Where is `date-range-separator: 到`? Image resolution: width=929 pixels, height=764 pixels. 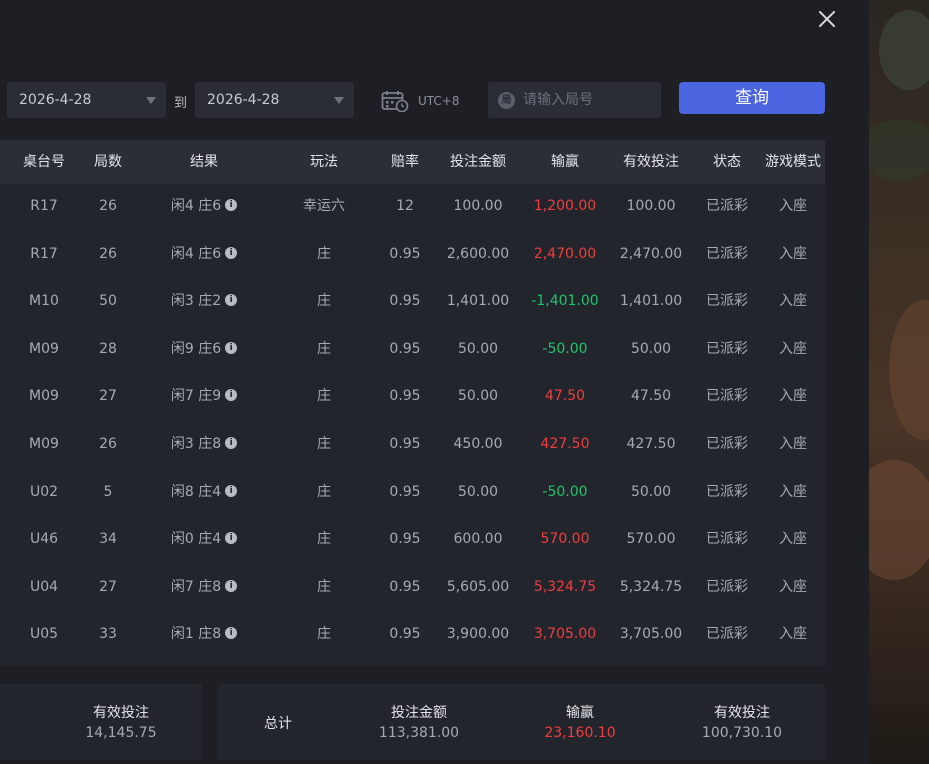
date-range-separator: 到 is located at coordinates (181, 103).